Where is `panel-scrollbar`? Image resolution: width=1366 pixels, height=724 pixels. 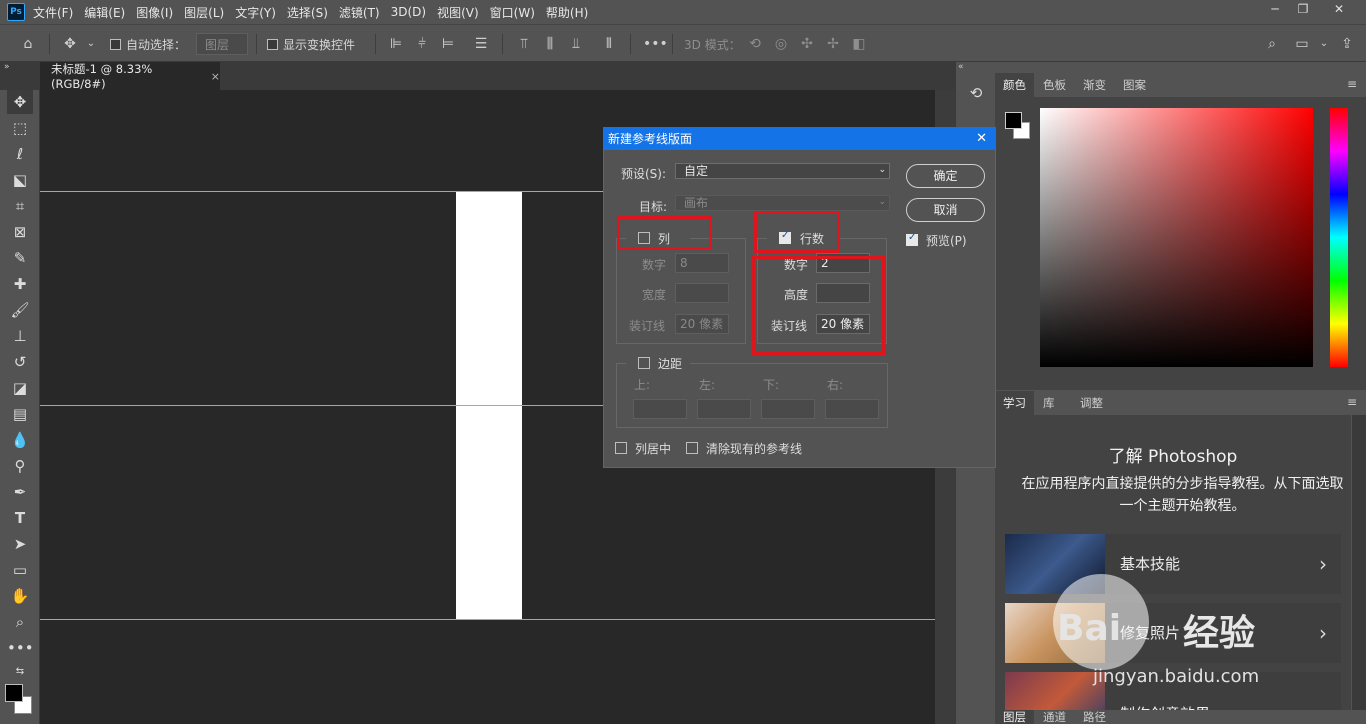 panel-scrollbar is located at coordinates (1359, 569).